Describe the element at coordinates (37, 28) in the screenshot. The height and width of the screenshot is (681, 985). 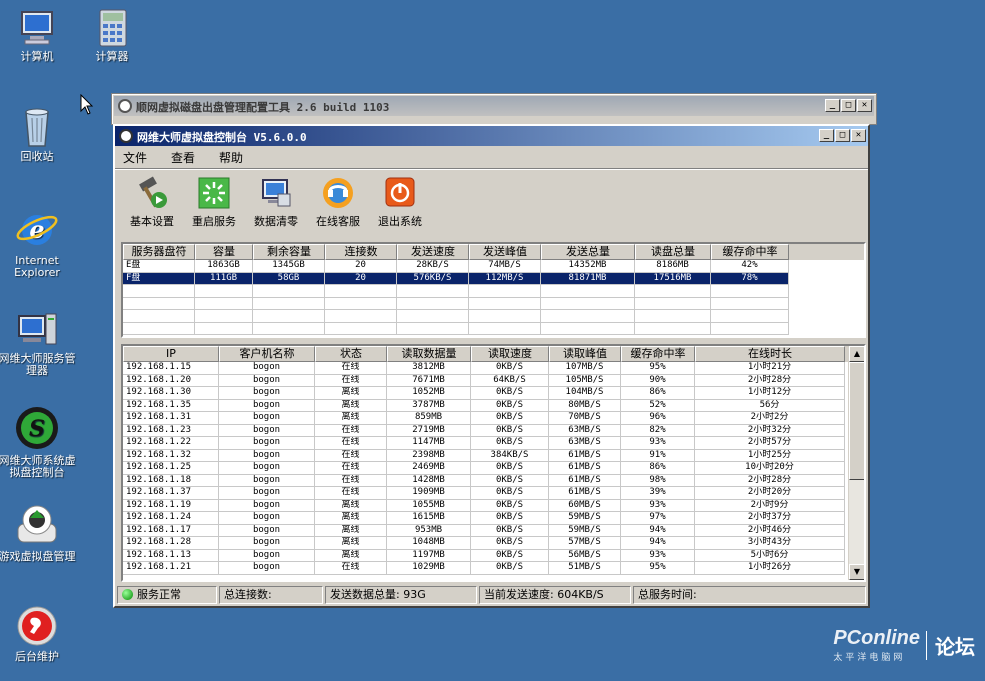
I see `computer-icon` at that location.